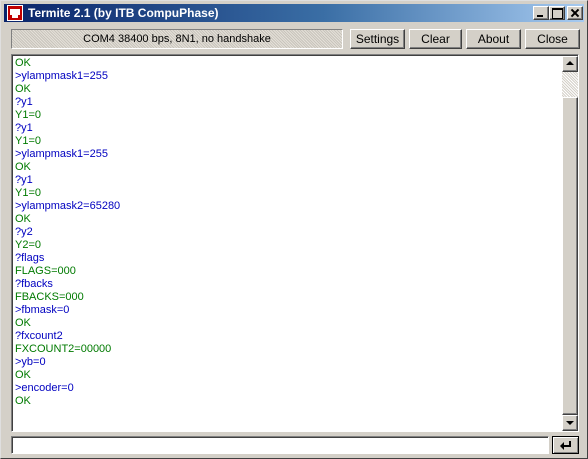 This screenshot has height=459, width=588. I want to click on close-button: Close, so click(552, 39).